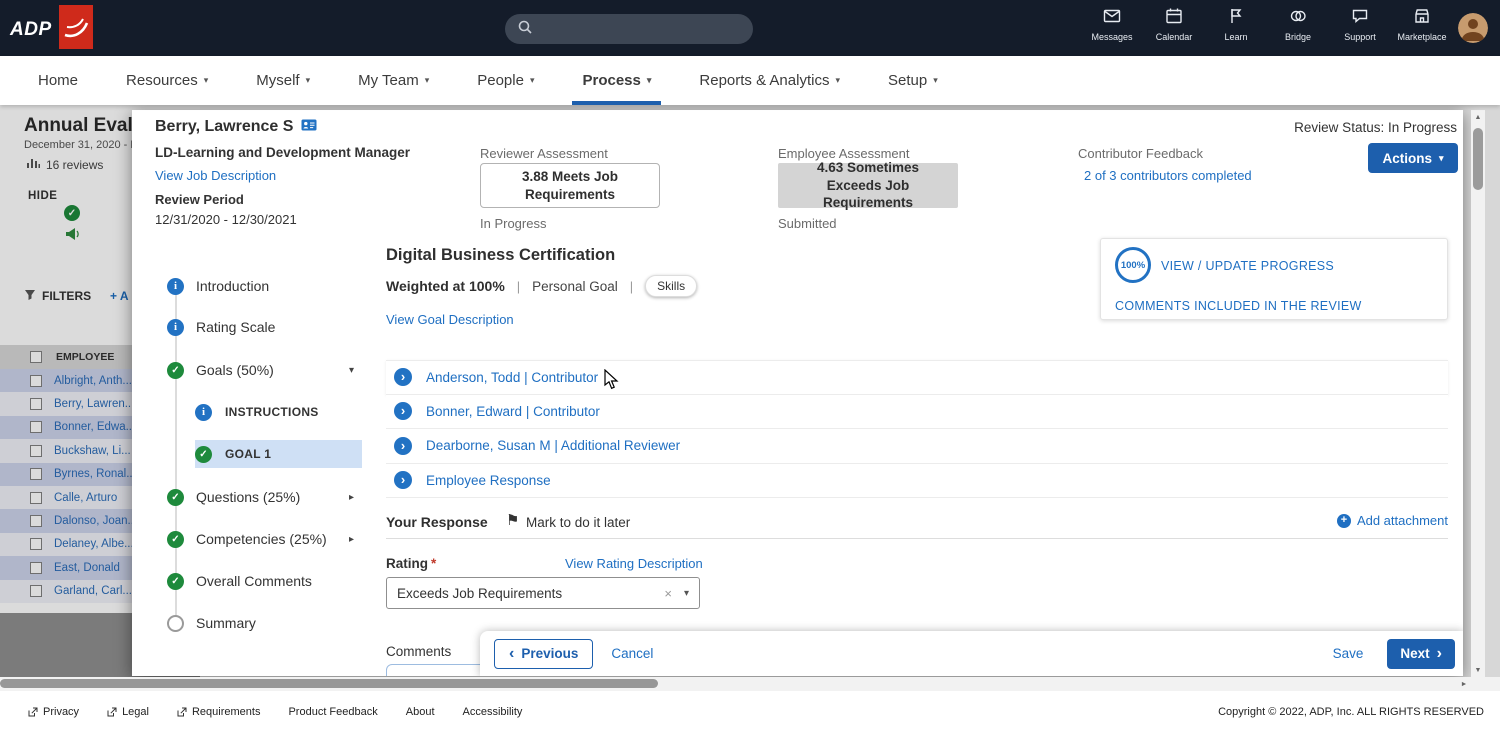  Describe the element at coordinates (1478, 117) in the screenshot. I see `scroll-up-arrow: ▲` at that location.